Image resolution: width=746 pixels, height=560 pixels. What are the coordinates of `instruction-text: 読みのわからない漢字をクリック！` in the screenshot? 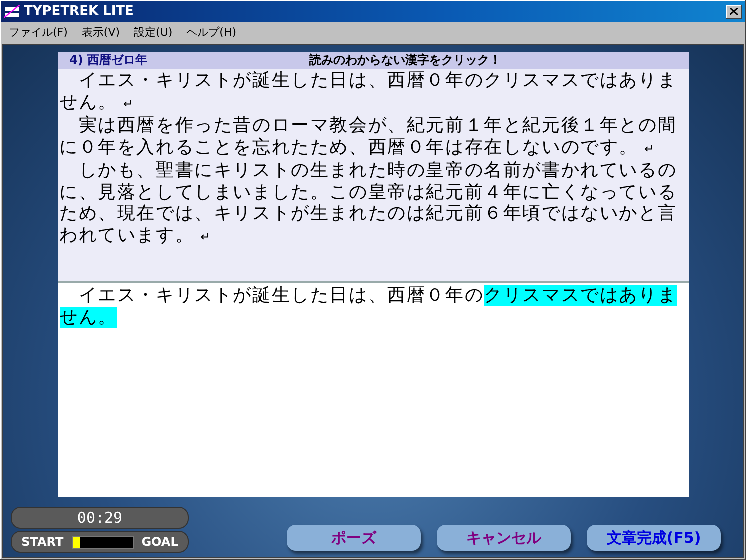 It's located at (406, 60).